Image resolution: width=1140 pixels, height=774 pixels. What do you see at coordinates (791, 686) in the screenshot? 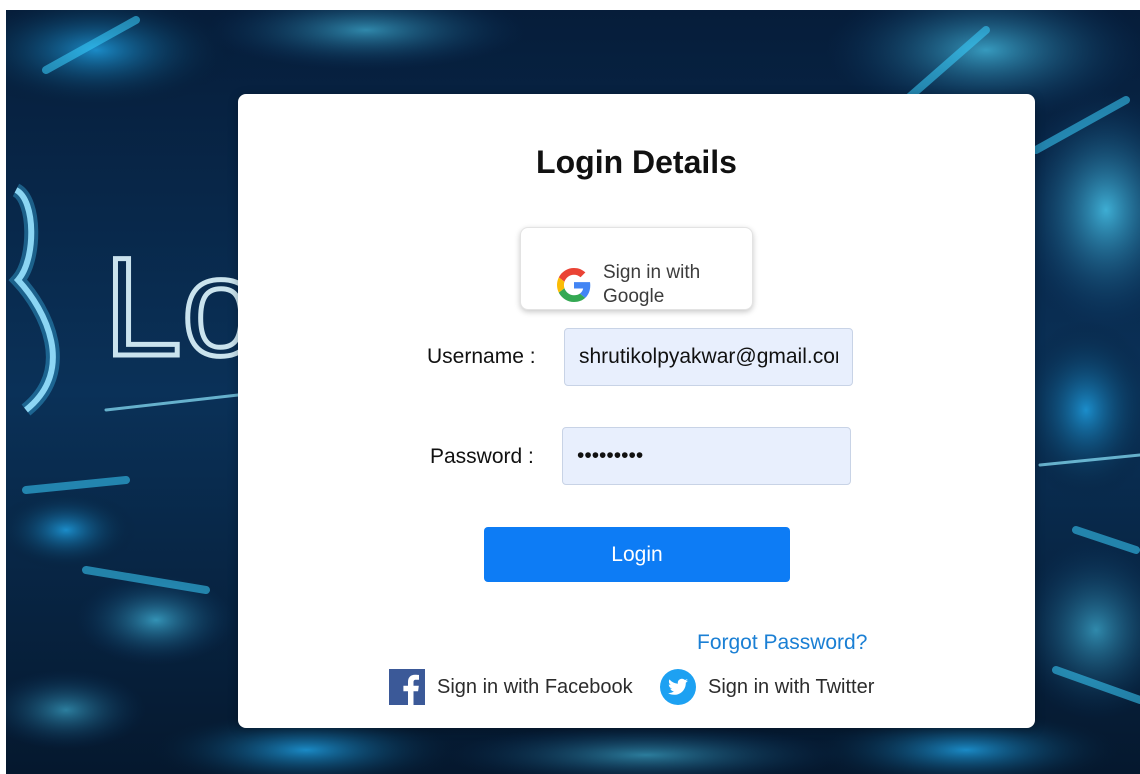
I see `twitter-button-label: Sign in with Twitter` at bounding box center [791, 686].